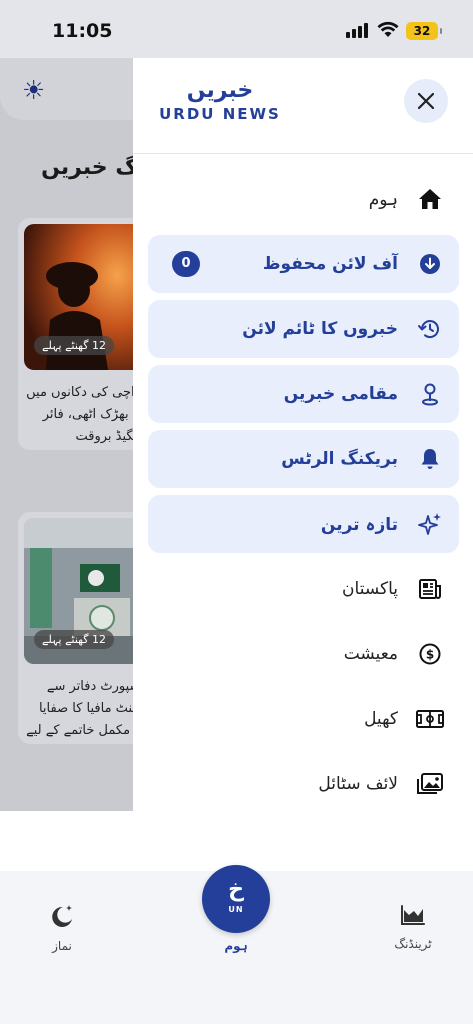 The height and width of the screenshot is (1024, 473). What do you see at coordinates (430, 264) in the screenshot?
I see `download-icon` at bounding box center [430, 264].